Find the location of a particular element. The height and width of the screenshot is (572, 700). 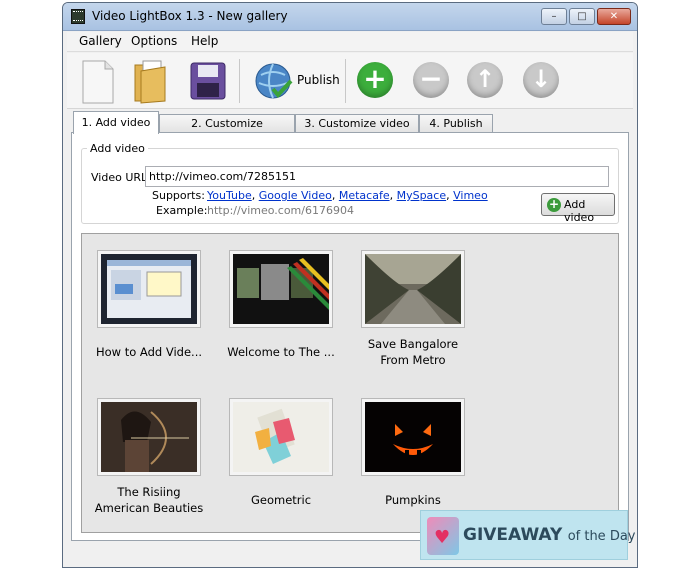

toolbar: Publish + − ↑ ↓ is located at coordinates (350, 81).